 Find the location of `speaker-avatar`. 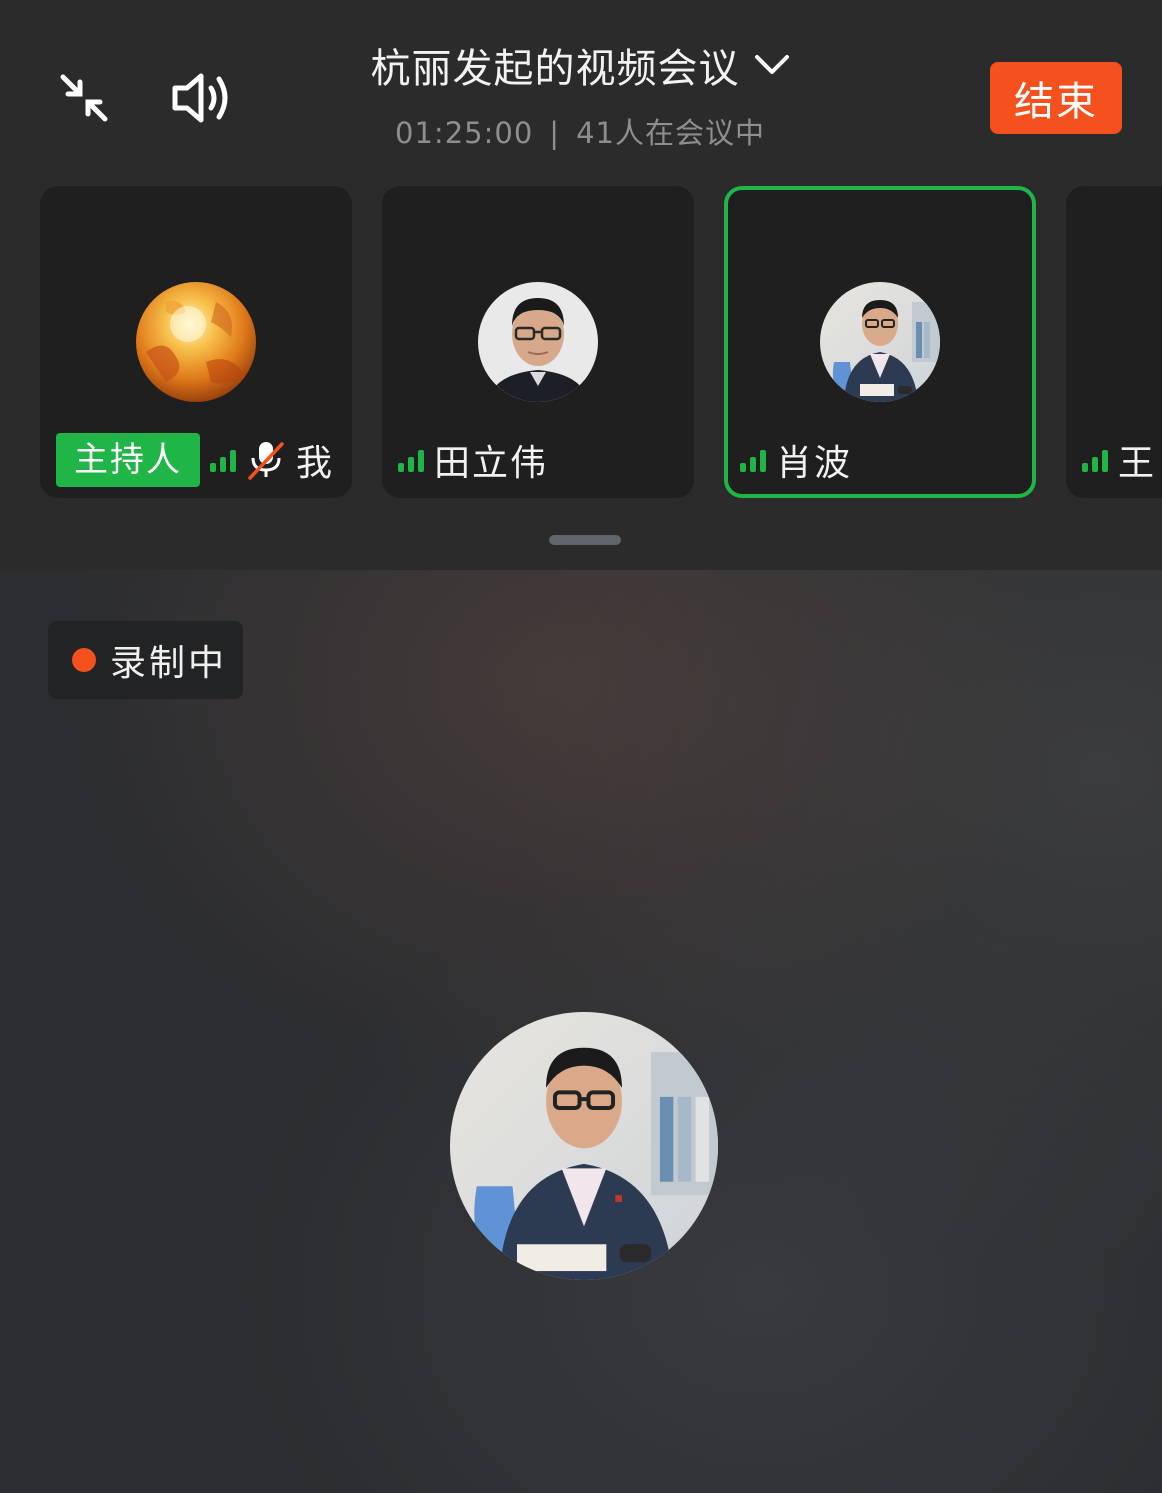

speaker-avatar is located at coordinates (584, 1146).